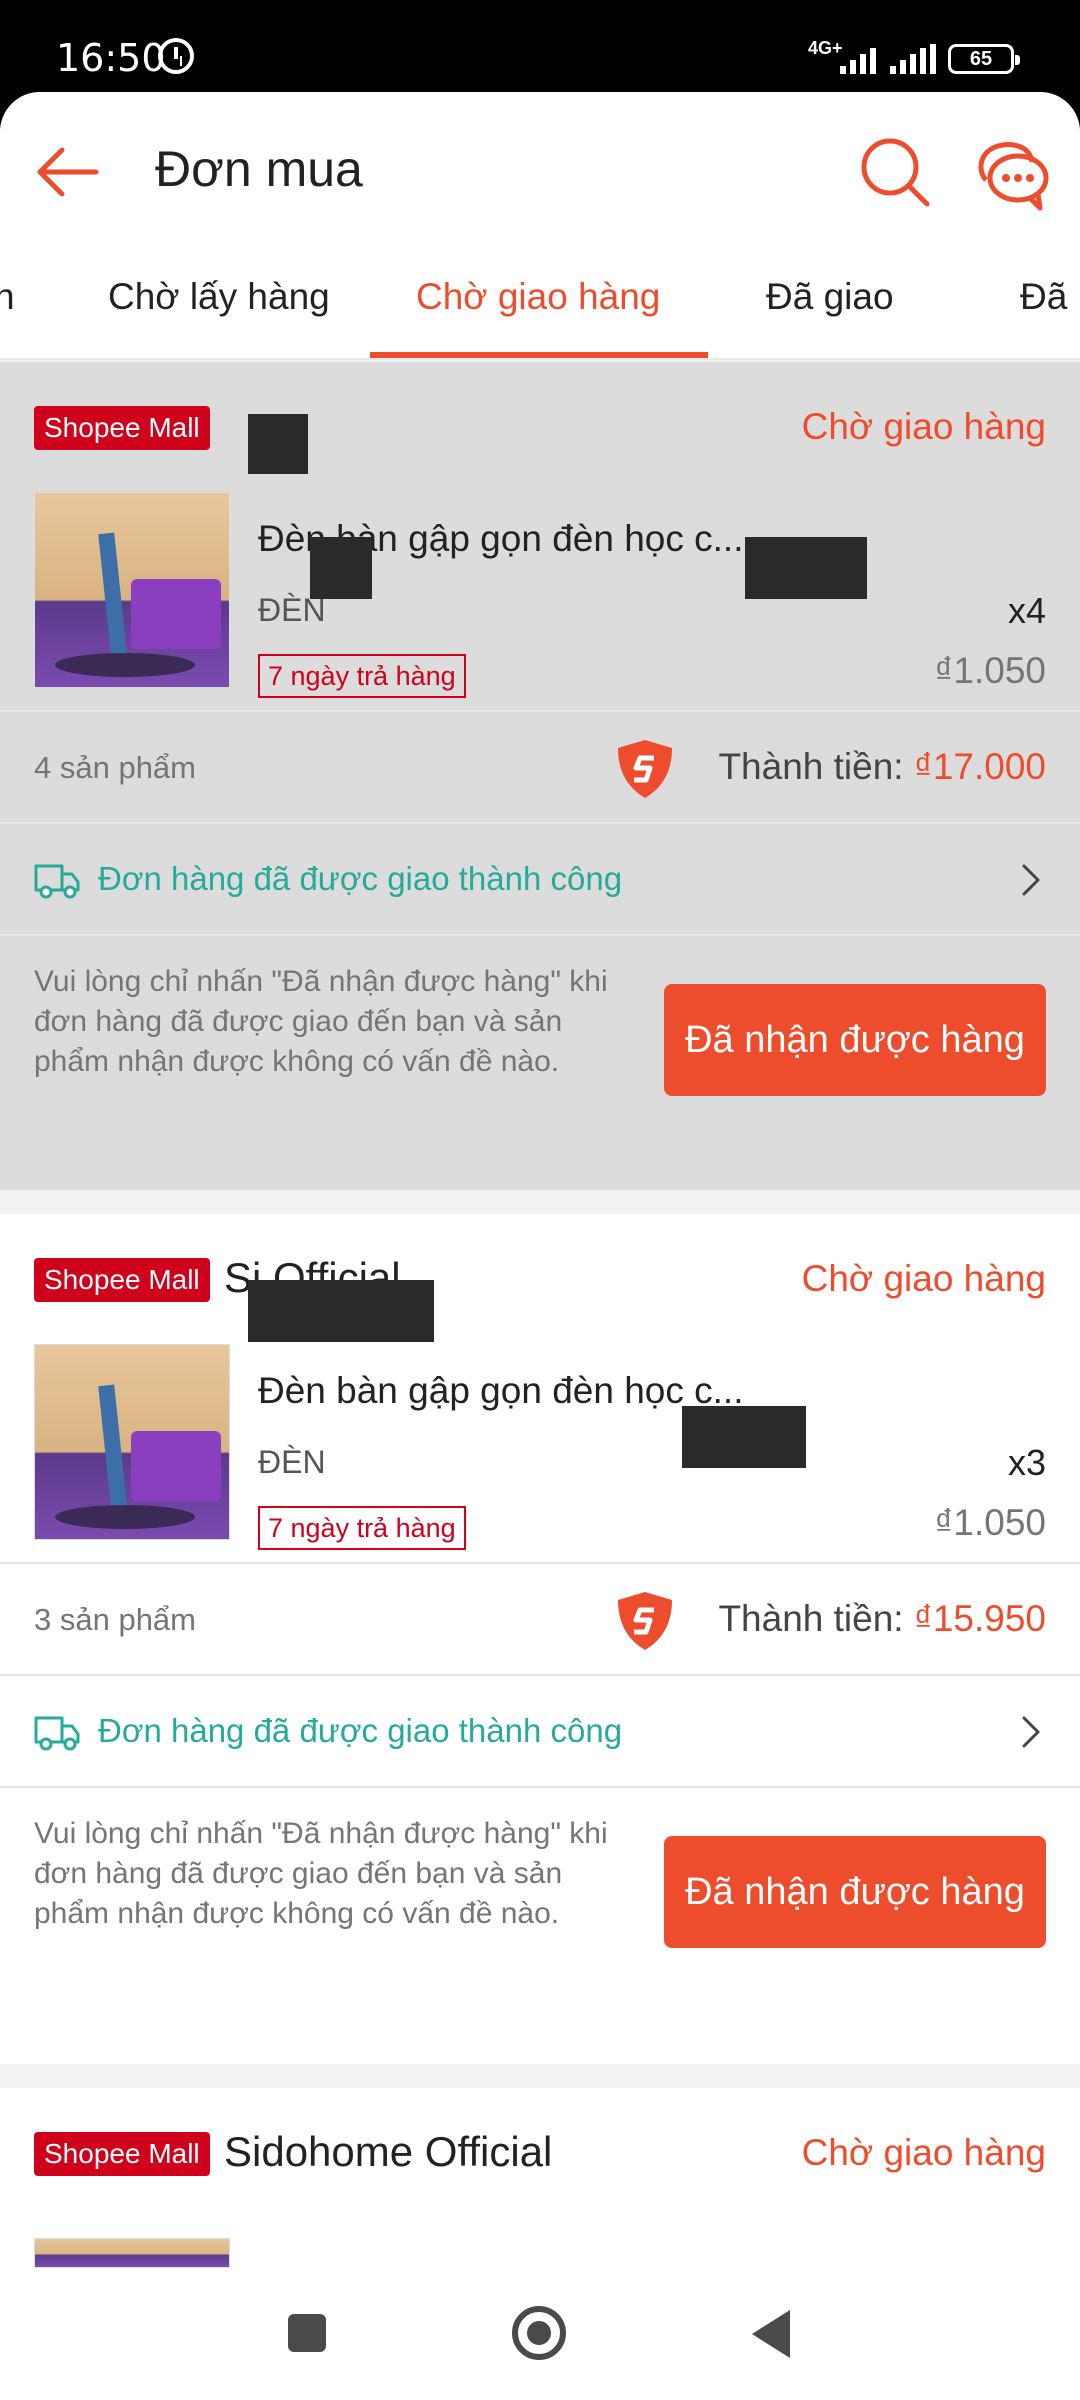 Image resolution: width=1080 pixels, height=2400 pixels. What do you see at coordinates (540, 50) in the screenshot?
I see `status-bar: 16:50 4G+ 65` at bounding box center [540, 50].